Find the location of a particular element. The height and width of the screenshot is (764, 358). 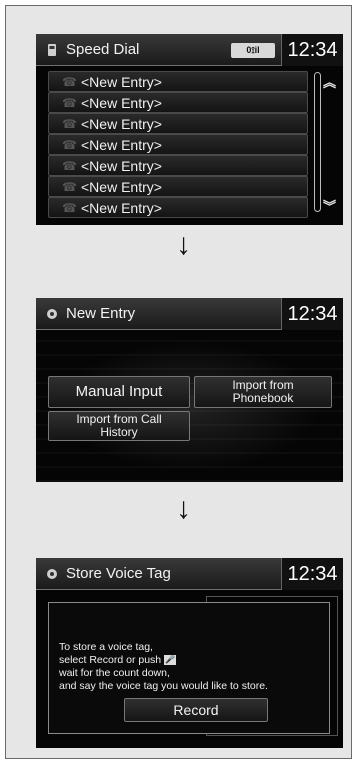

phone-icon is located at coordinates (52, 50).